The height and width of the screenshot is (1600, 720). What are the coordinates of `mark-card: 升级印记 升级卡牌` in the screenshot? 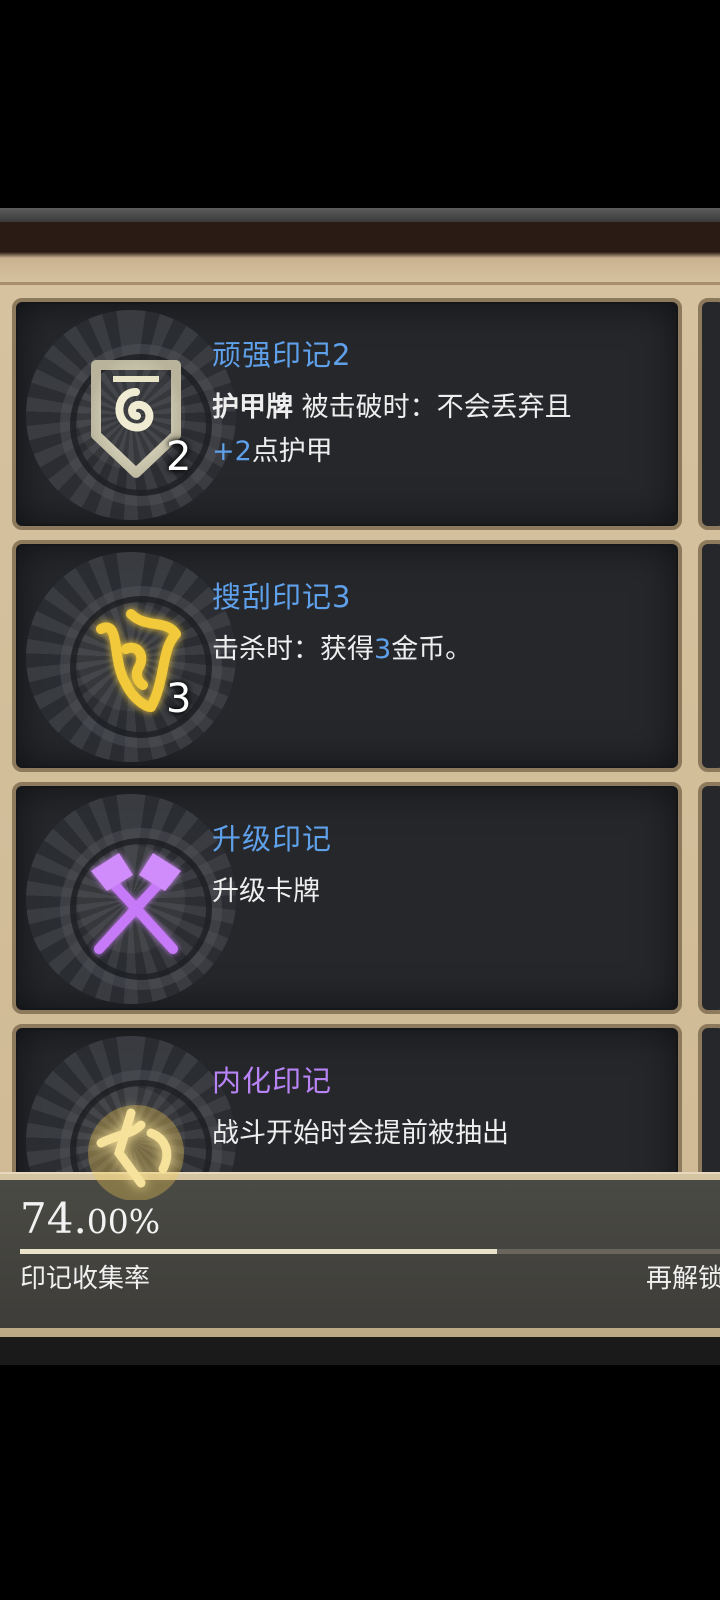 It's located at (347, 898).